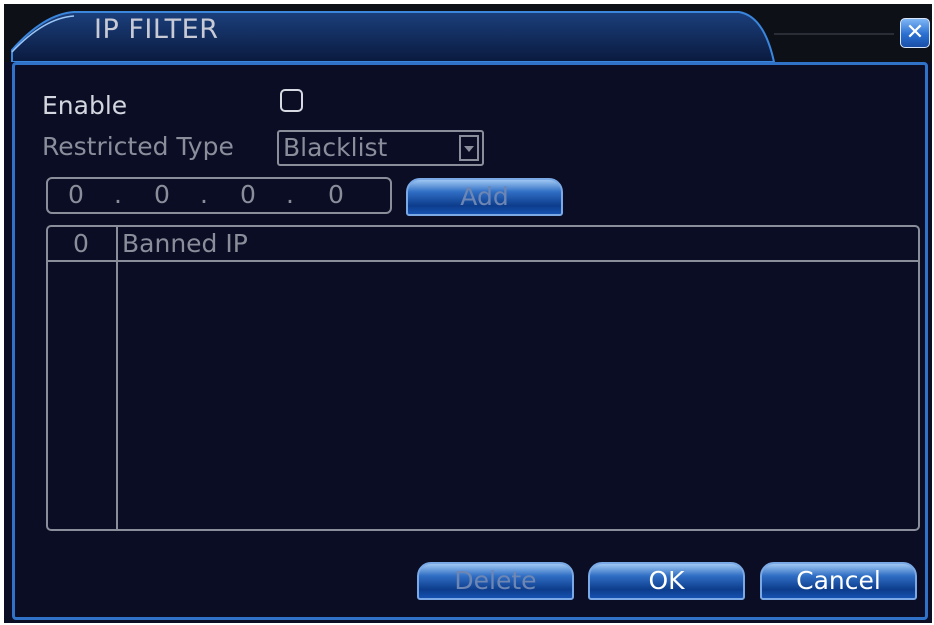 Image resolution: width=934 pixels, height=625 pixels. What do you see at coordinates (484, 197) in the screenshot?
I see `add-button: Add` at bounding box center [484, 197].